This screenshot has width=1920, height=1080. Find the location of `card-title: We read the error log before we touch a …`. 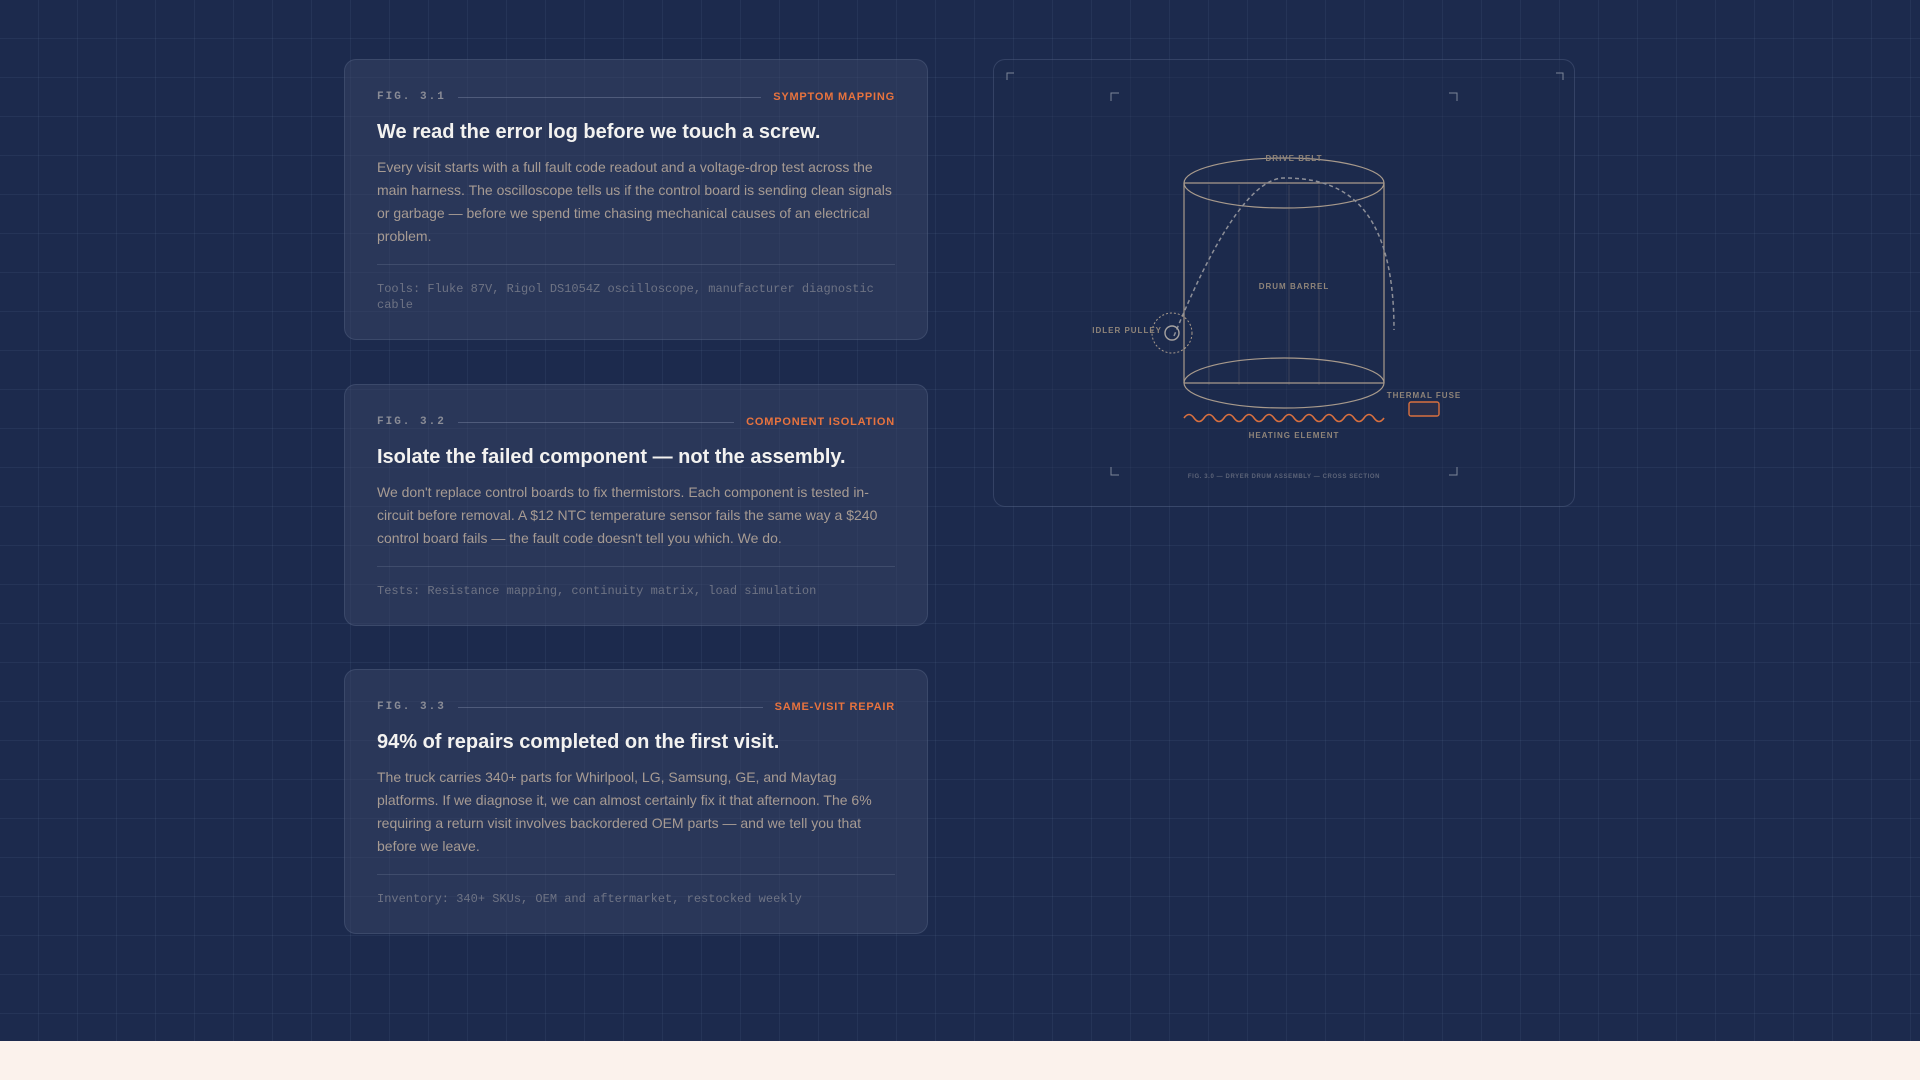

card-title: We read the error log before we touch a … is located at coordinates (599, 132).